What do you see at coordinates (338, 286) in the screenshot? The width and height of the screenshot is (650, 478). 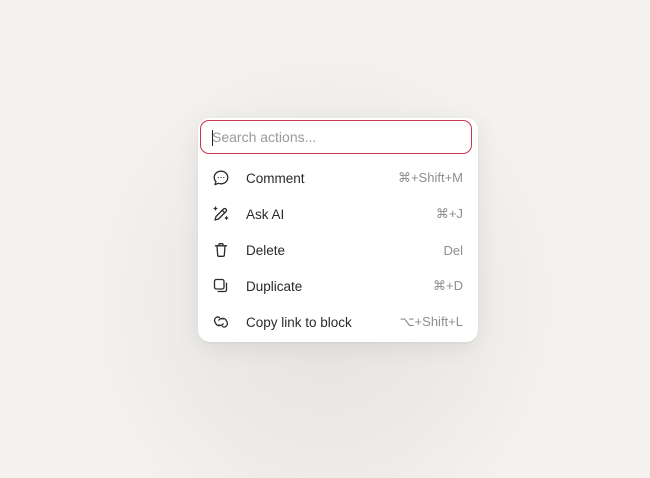 I see `action-item-duplicate: Duplicate ⌘+D` at bounding box center [338, 286].